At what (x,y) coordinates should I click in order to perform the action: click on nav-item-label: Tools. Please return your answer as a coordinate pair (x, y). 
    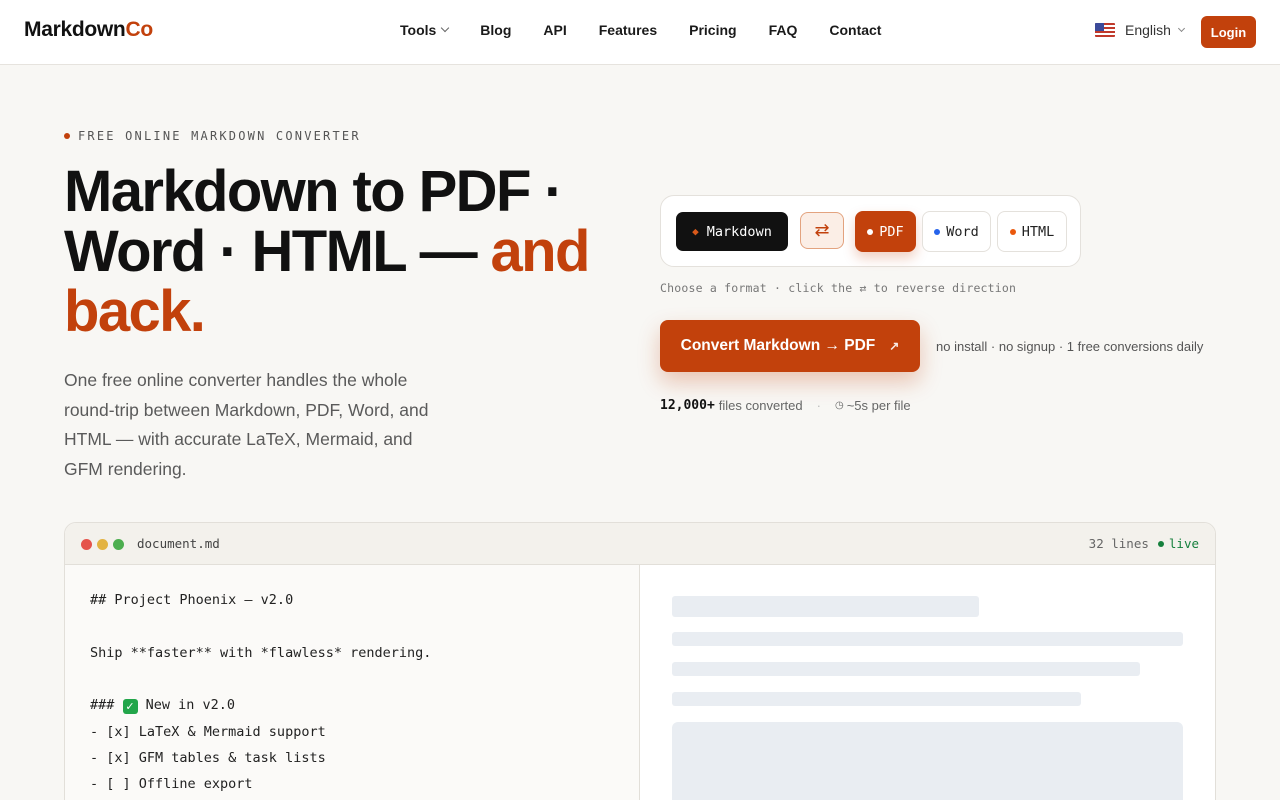
    Looking at the image, I should click on (418, 30).